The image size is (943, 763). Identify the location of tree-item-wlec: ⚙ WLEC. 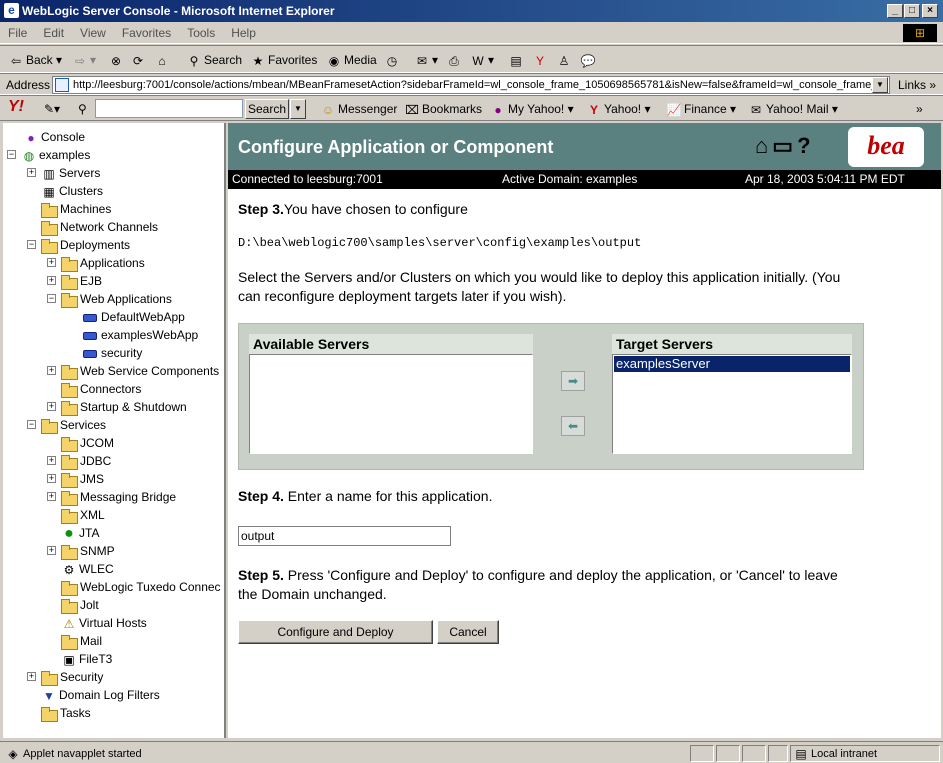
(87, 569).